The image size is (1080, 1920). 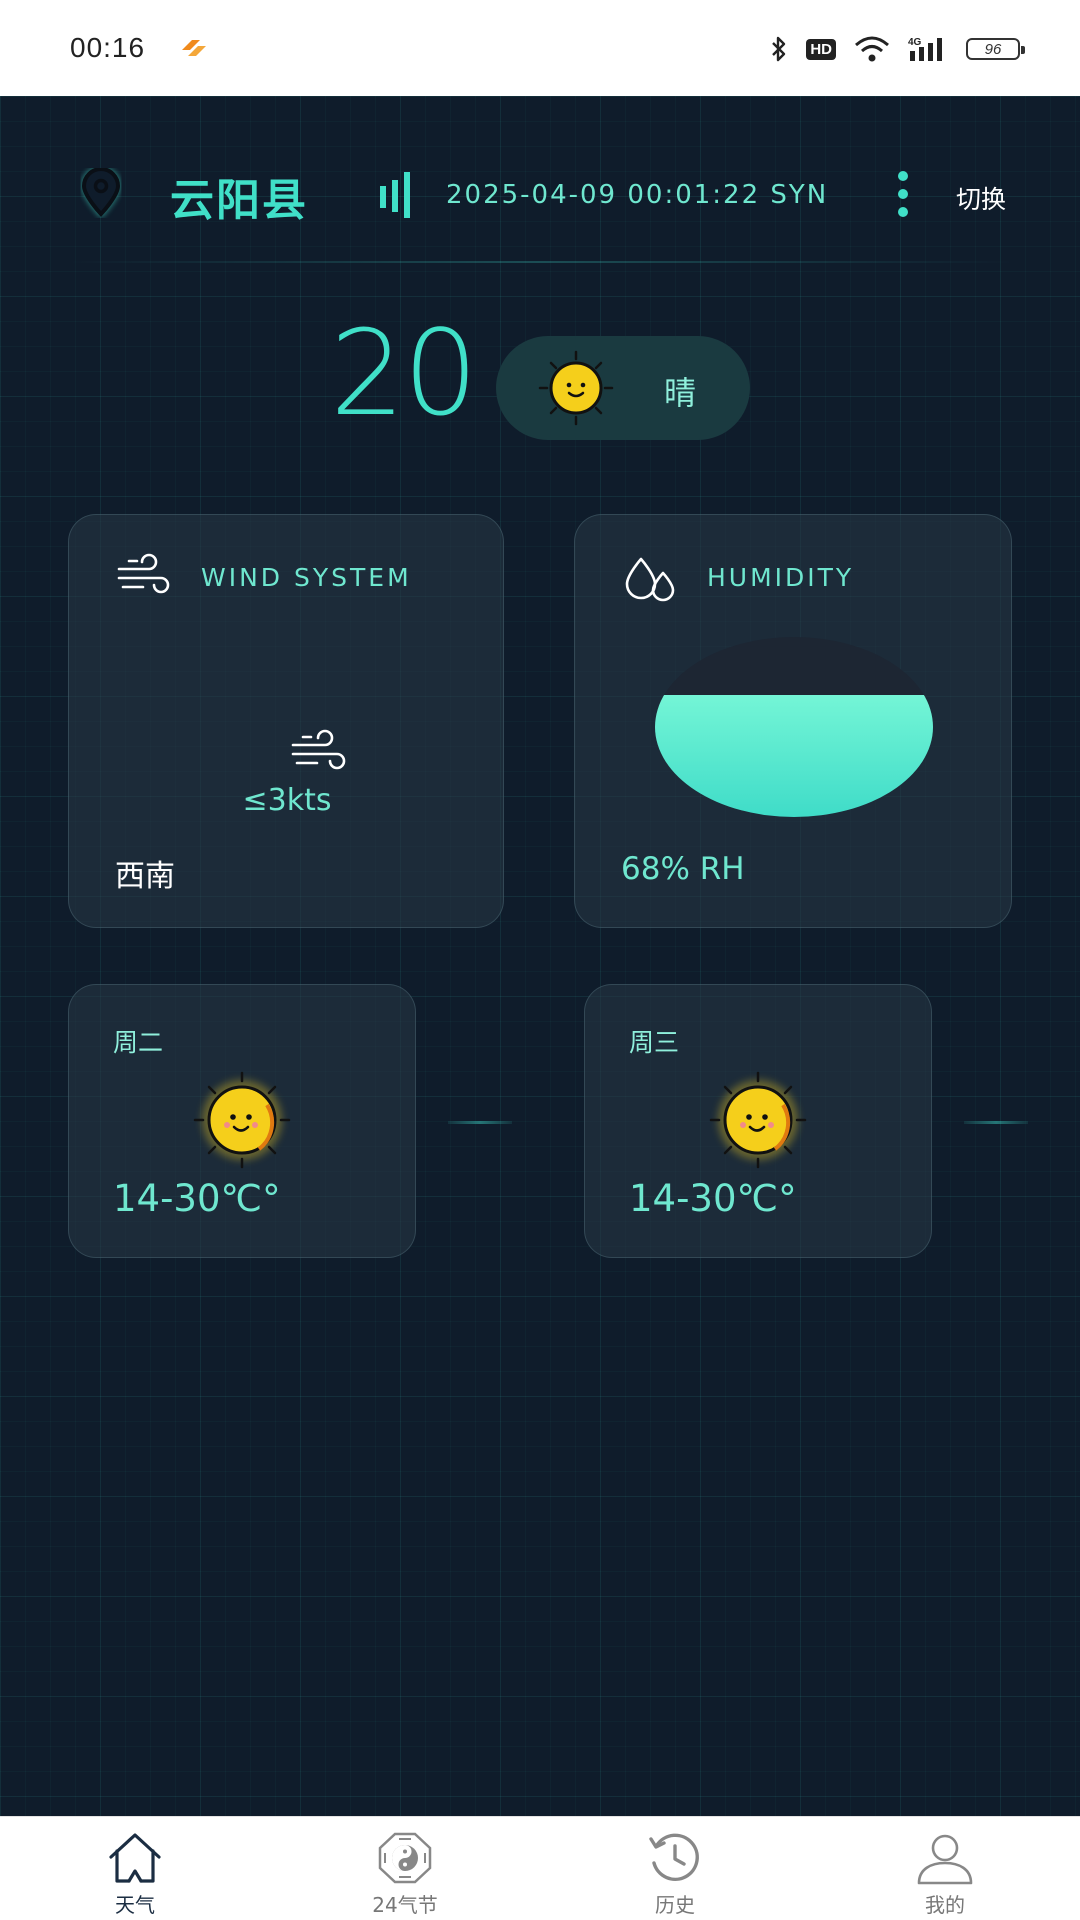 I want to click on more-vertical-icon, so click(x=903, y=194).